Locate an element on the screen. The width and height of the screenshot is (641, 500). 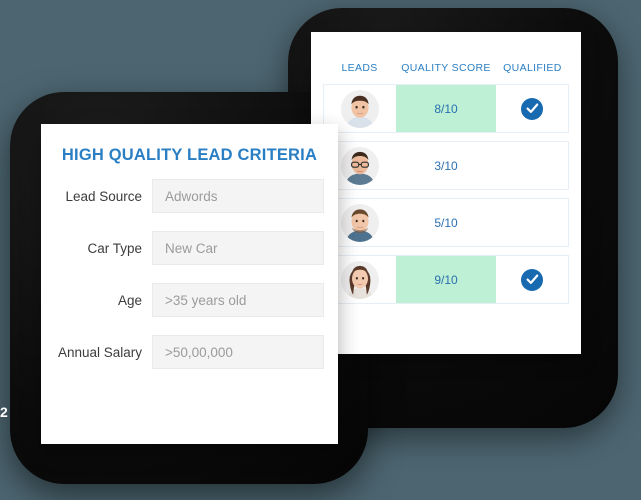
lead-source-label: Lead Source is located at coordinates (103, 196).